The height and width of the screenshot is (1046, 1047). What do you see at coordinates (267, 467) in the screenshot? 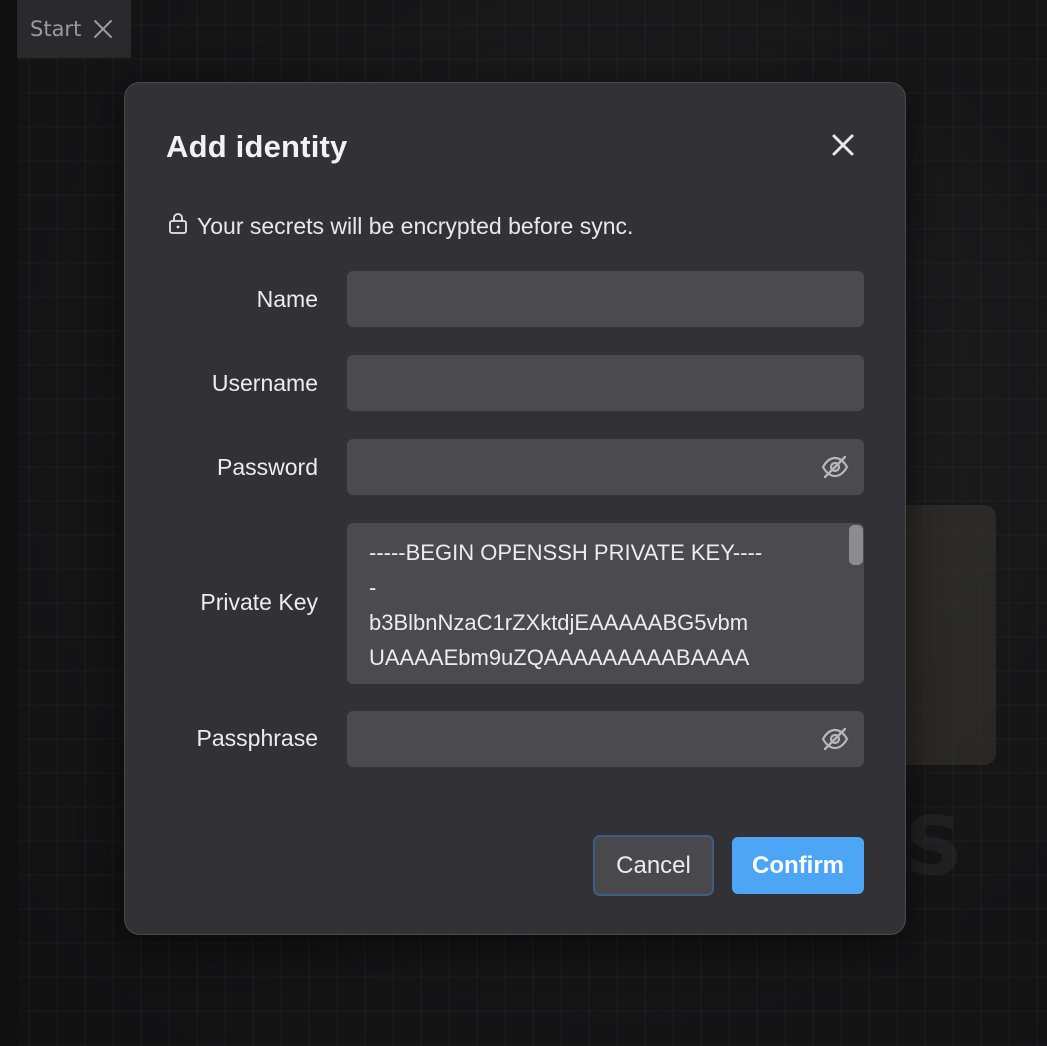
I see `password-label: Password` at bounding box center [267, 467].